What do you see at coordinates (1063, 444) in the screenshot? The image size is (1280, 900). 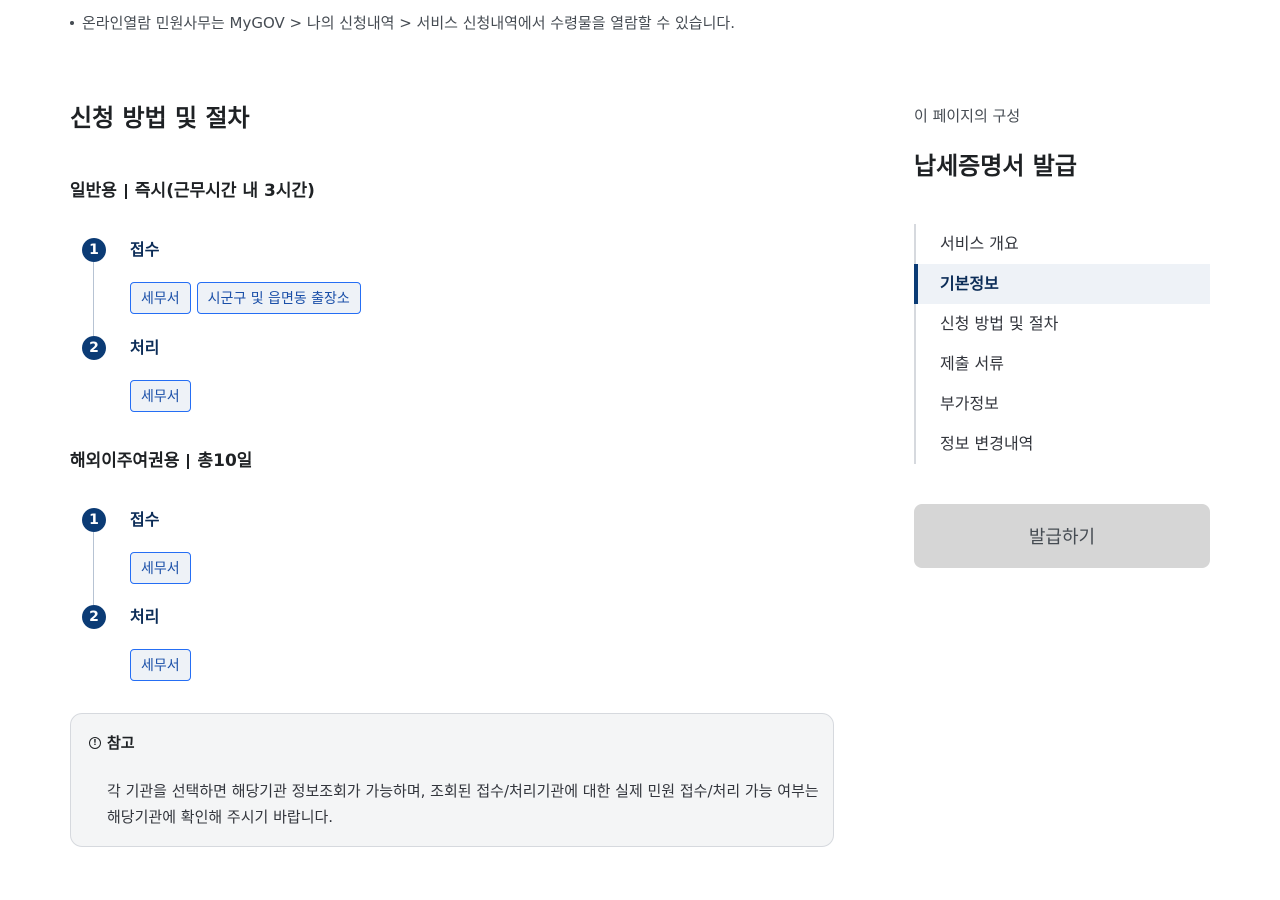 I see `toc-item-change-history: 정보 변경내역` at bounding box center [1063, 444].